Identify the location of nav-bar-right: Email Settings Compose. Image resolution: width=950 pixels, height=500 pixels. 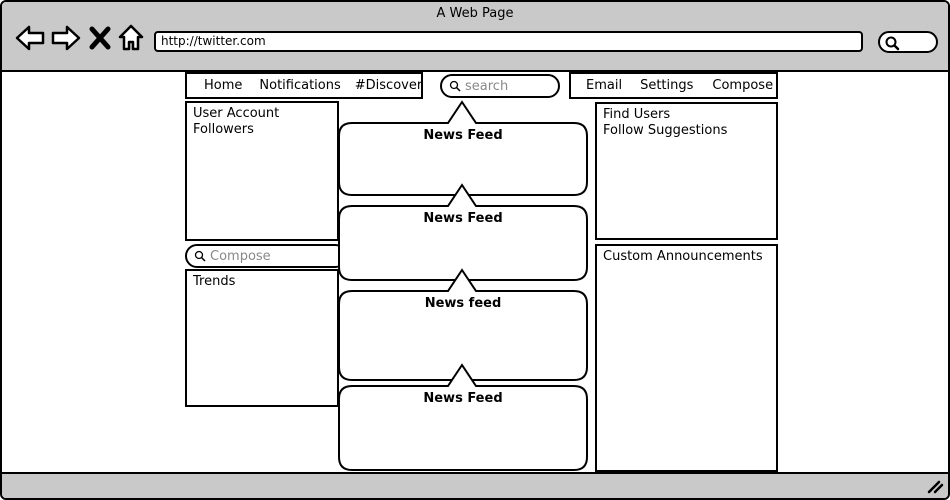
(673, 85).